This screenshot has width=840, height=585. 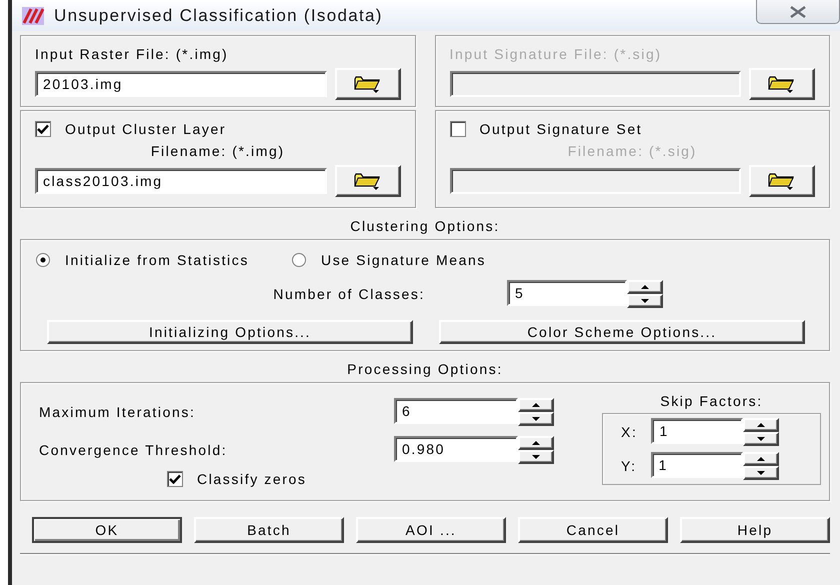 What do you see at coordinates (133, 450) in the screenshot?
I see `field-label: Convergence Threshold:` at bounding box center [133, 450].